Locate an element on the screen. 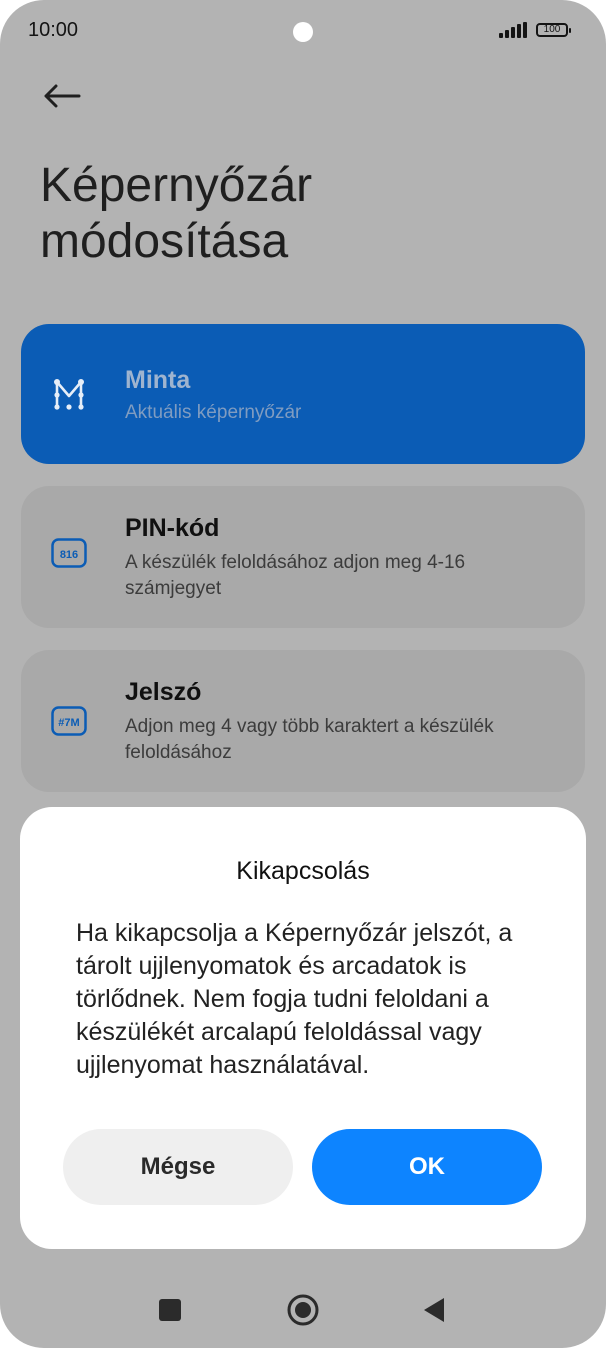 The width and height of the screenshot is (606, 1348). back-button is located at coordinates (62, 96).